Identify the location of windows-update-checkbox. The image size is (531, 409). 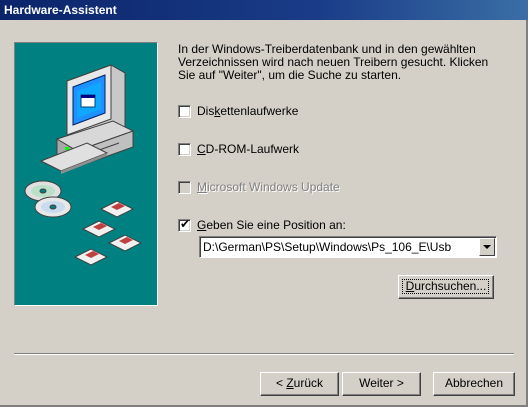
(184, 187).